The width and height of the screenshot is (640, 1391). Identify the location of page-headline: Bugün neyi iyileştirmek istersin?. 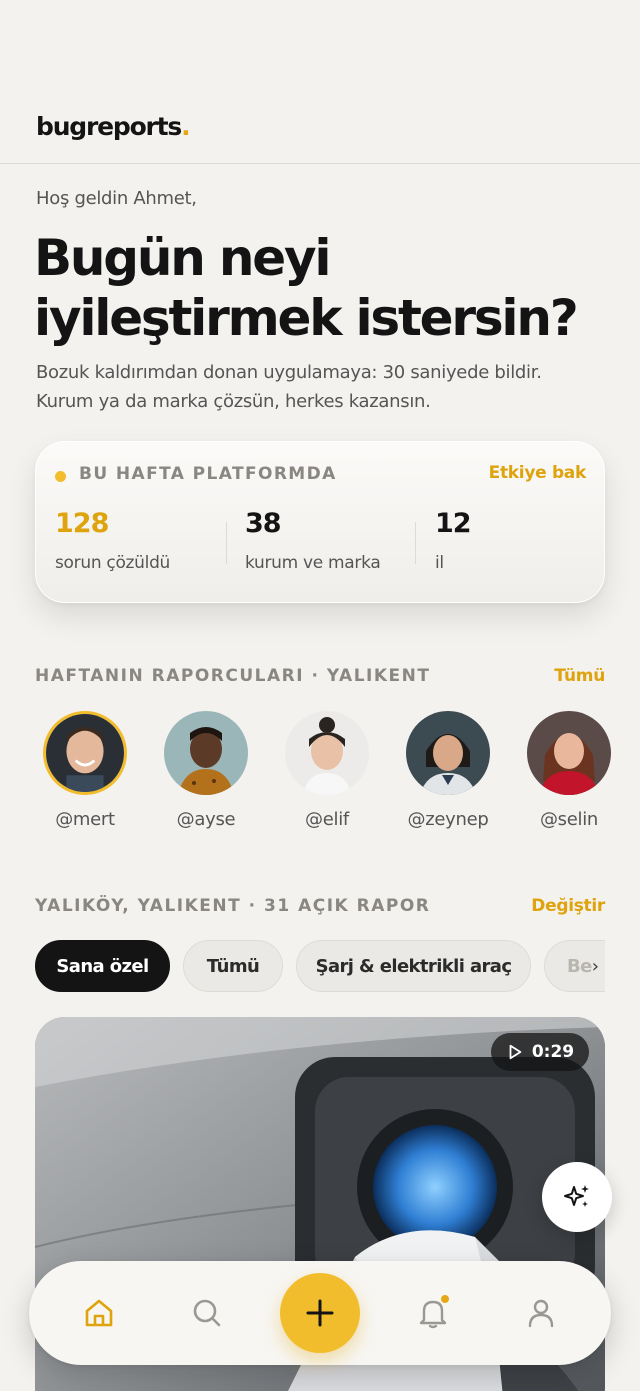
(324, 288).